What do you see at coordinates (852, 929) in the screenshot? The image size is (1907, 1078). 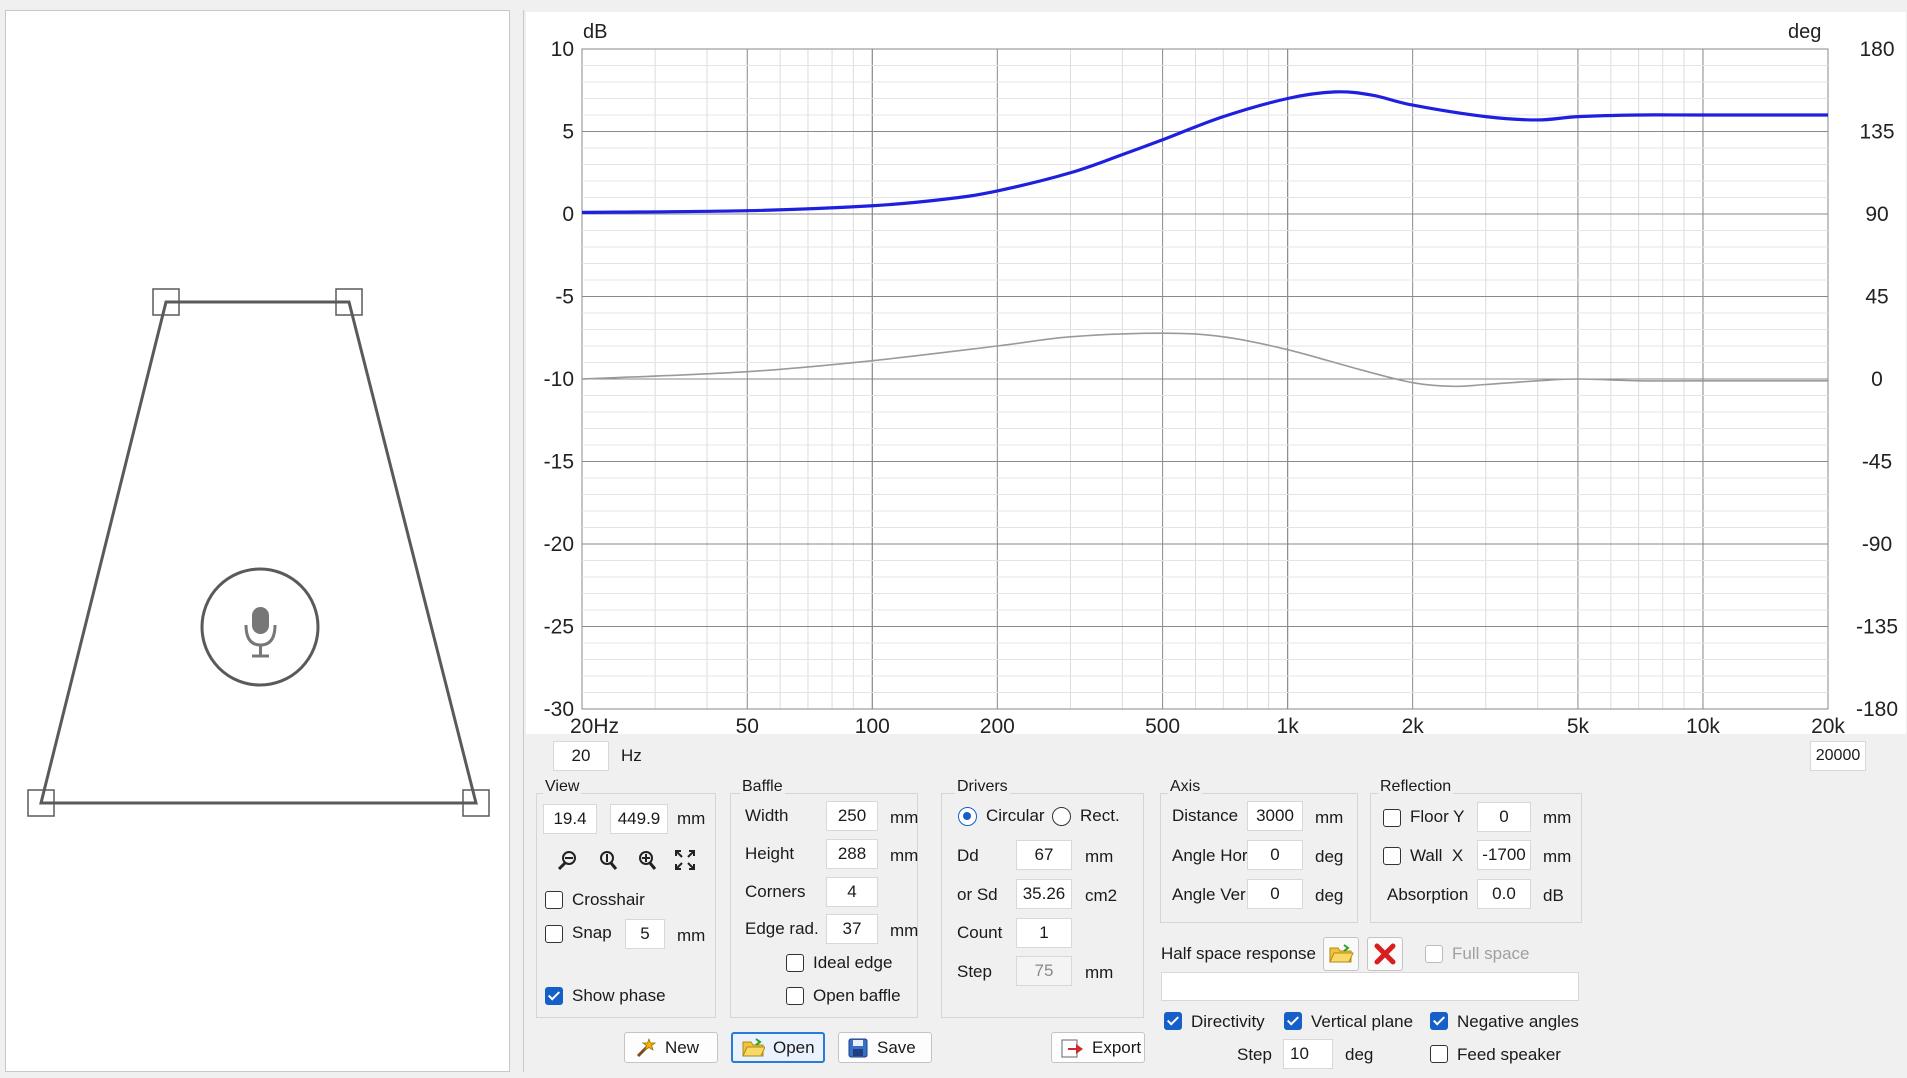 I see `baffle-edge-input: 37` at bounding box center [852, 929].